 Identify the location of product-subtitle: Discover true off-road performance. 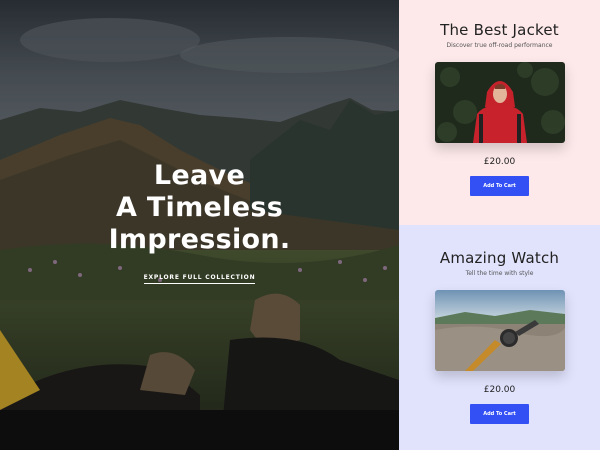
(499, 45).